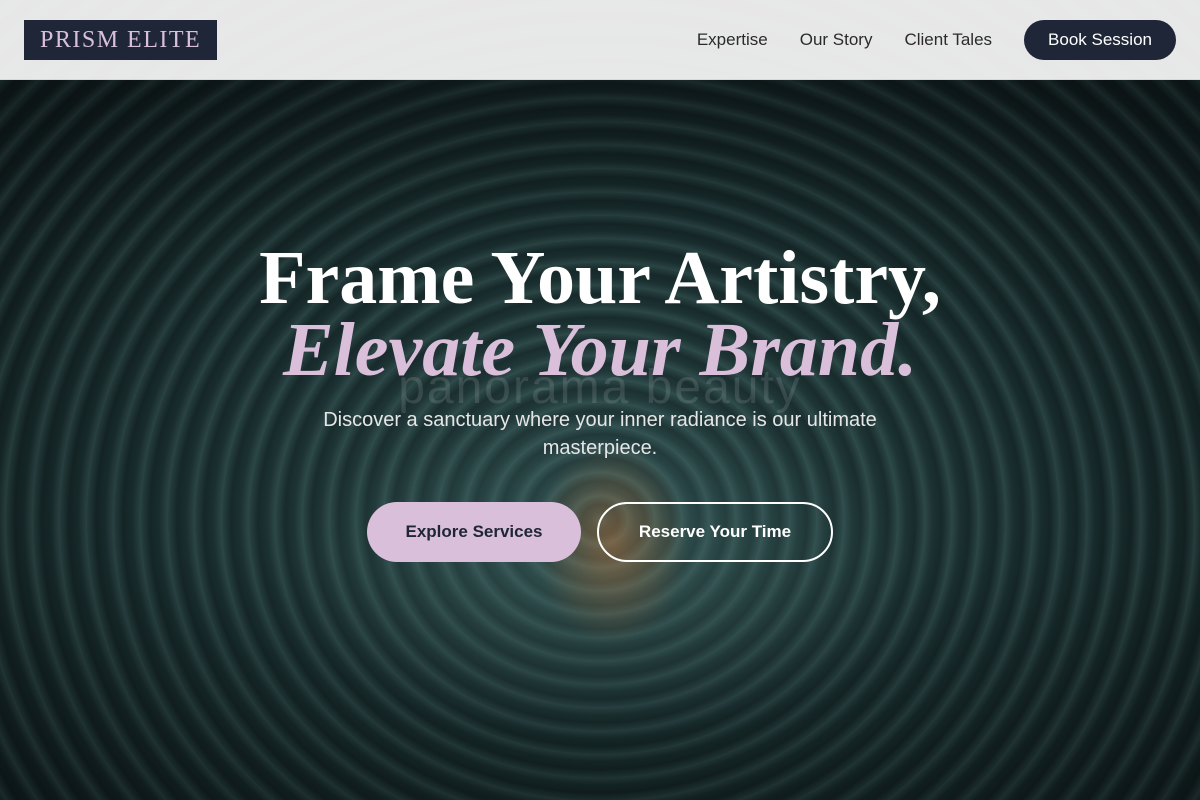 This screenshot has height=800, width=1200. I want to click on hero-buttons: Explore Services Reserve Your Time, so click(600, 532).